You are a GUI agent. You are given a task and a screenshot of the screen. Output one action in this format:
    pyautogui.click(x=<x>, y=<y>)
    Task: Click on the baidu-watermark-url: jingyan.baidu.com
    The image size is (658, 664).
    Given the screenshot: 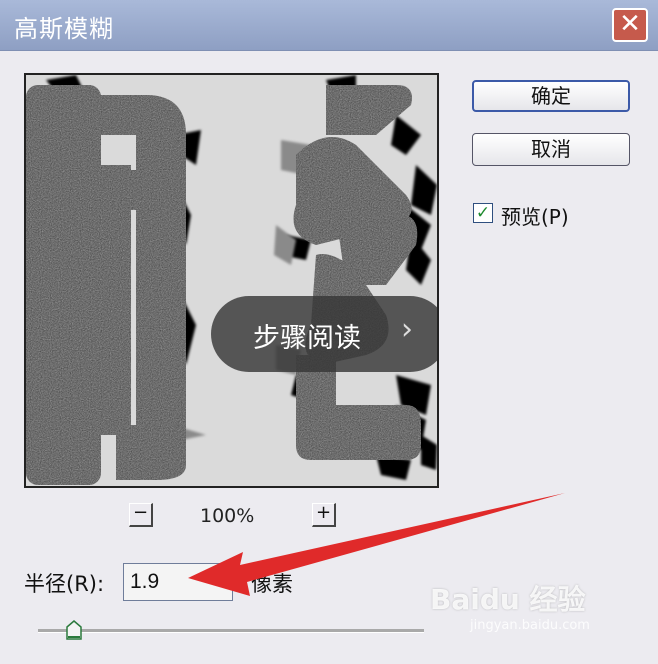 What is the action you would take?
    pyautogui.click(x=530, y=625)
    